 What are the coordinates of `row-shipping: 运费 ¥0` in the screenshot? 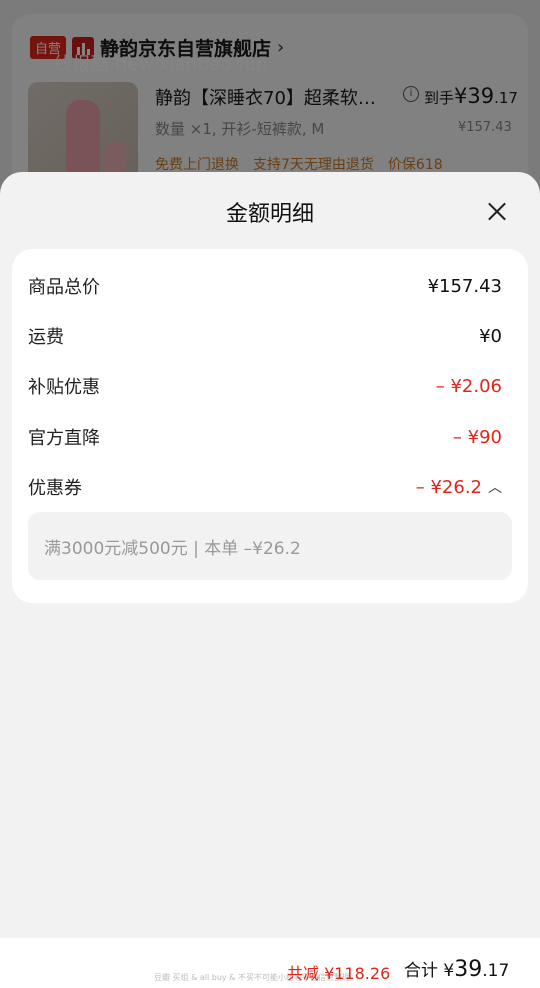 It's located at (265, 336).